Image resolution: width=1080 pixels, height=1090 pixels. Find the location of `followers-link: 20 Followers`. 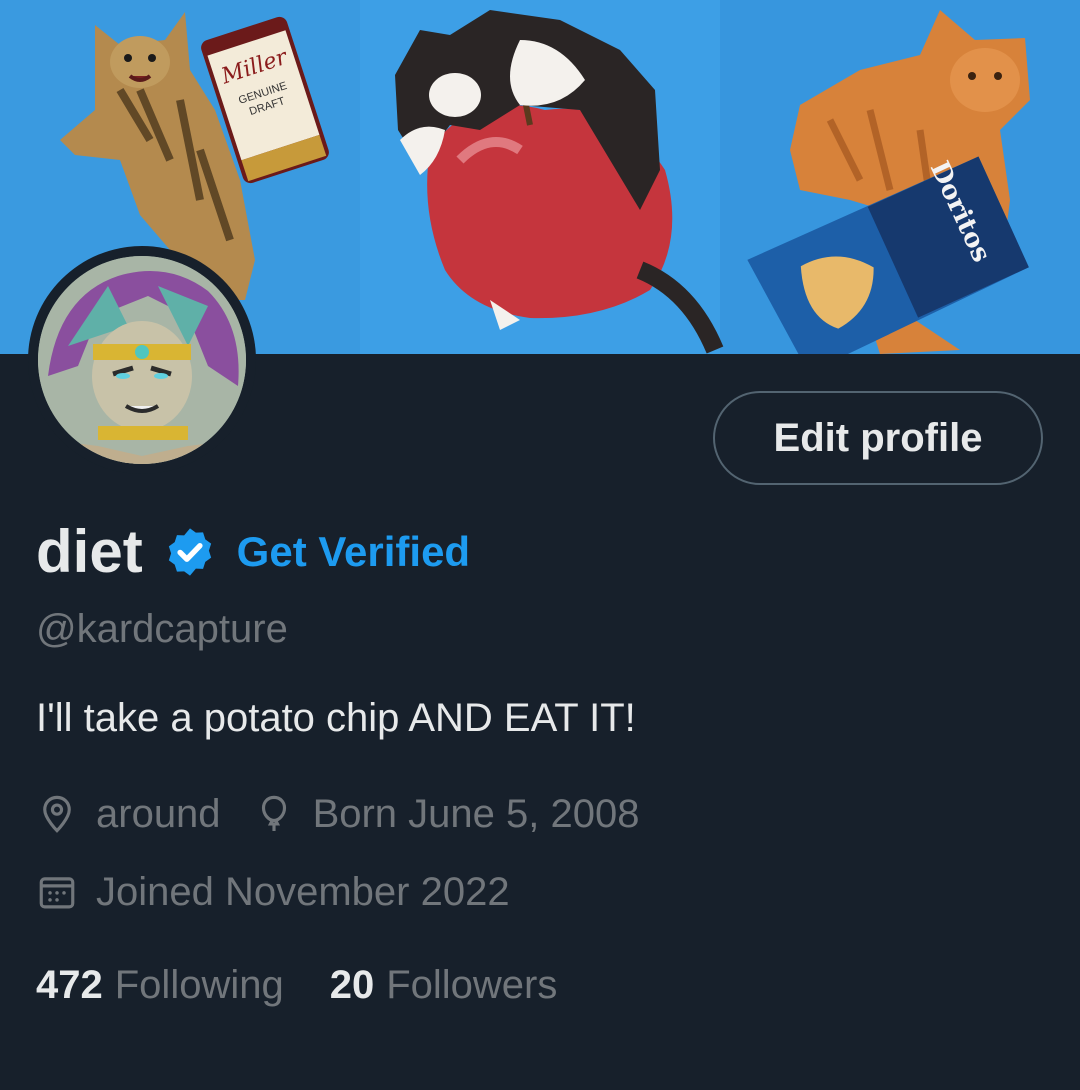

followers-link: 20 Followers is located at coordinates (444, 985).